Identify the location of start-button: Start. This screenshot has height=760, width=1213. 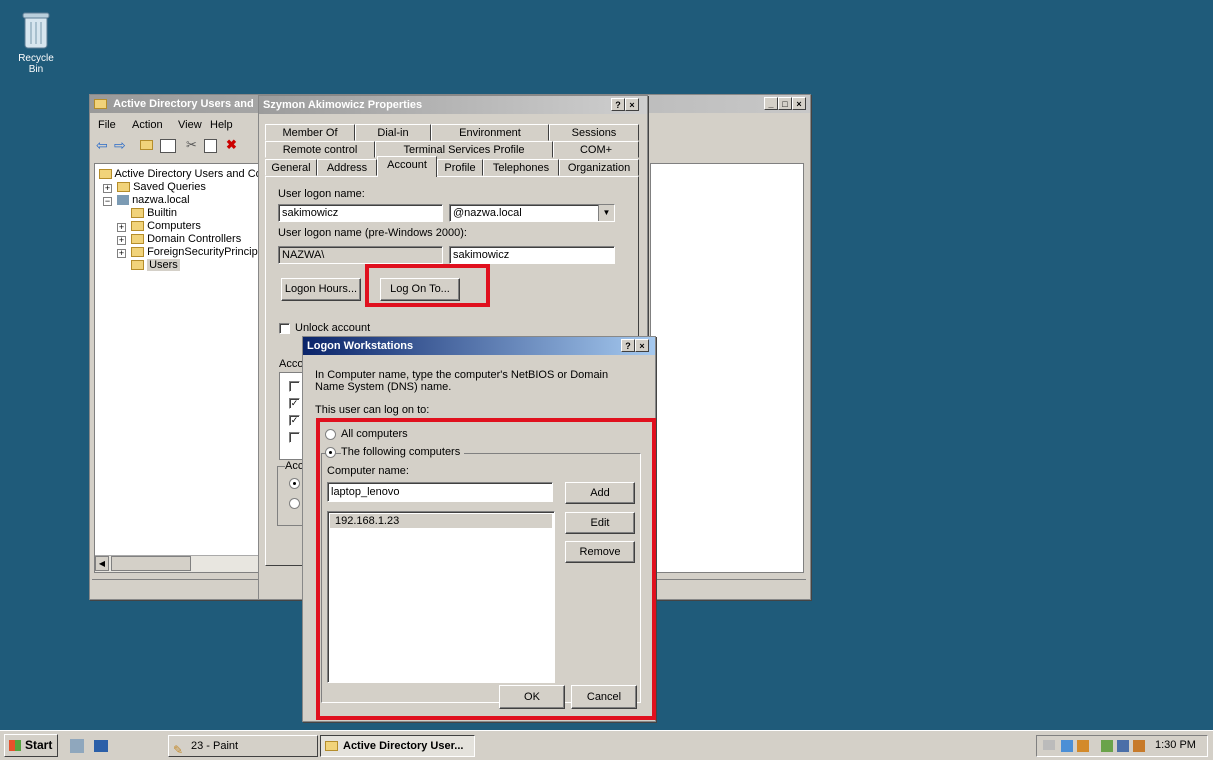
(31, 745).